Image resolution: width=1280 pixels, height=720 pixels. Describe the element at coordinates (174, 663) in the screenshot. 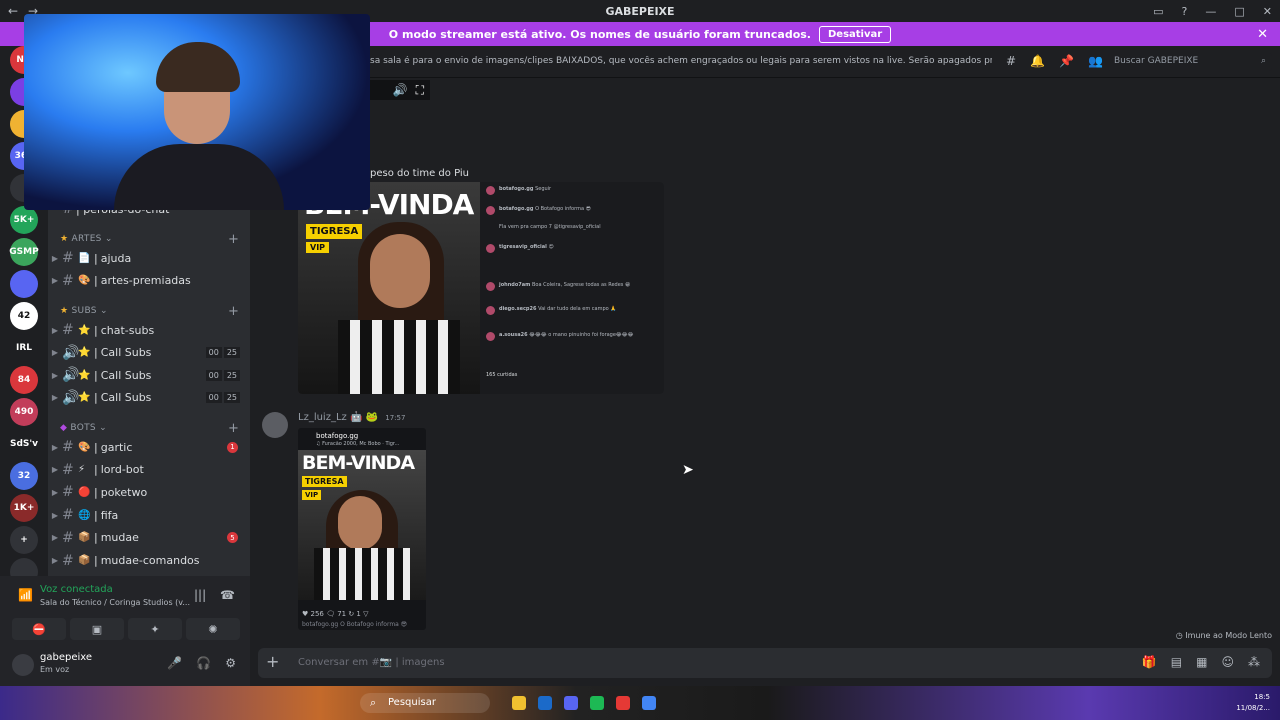

I see `mute-mic-icon: 🎤` at that location.